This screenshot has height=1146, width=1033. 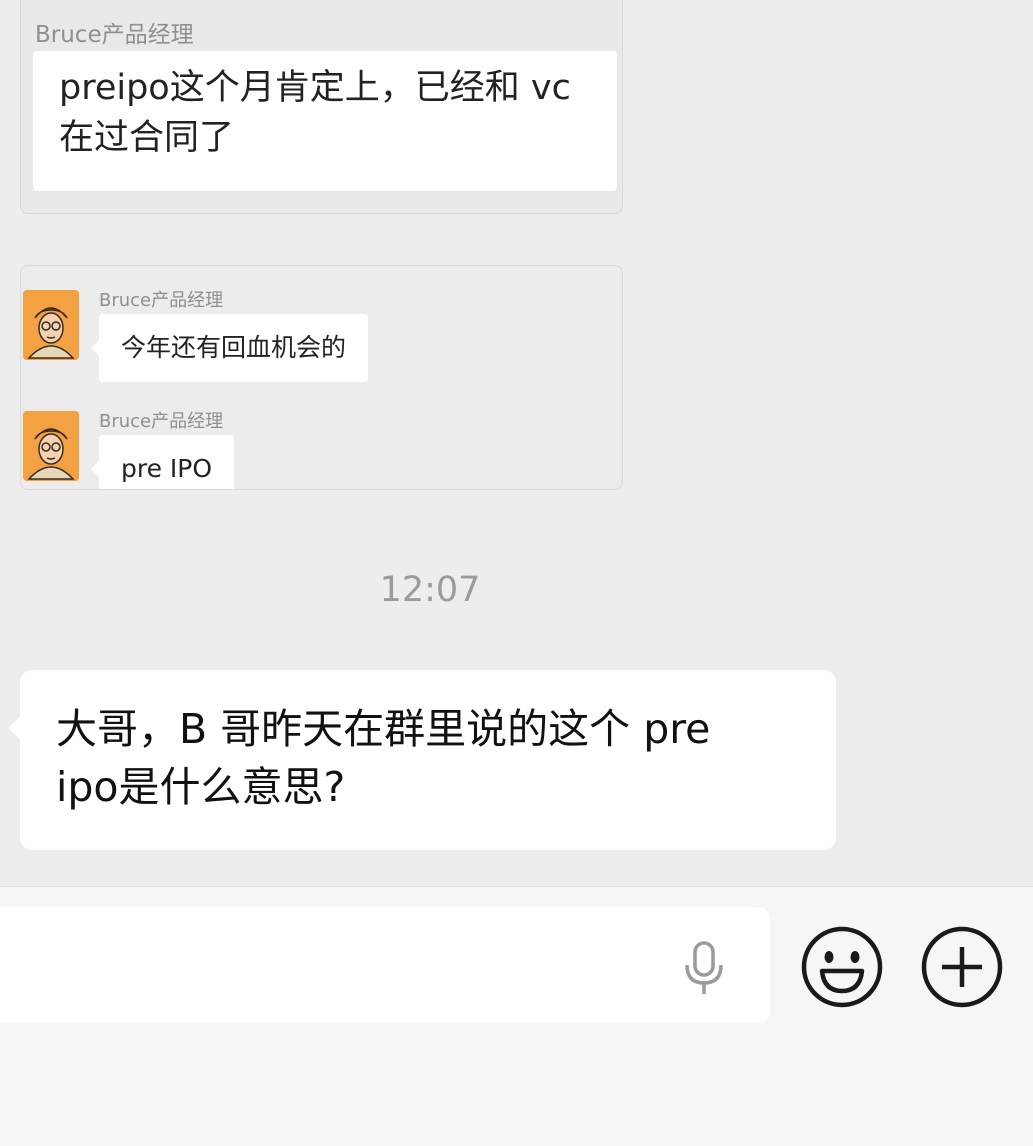 What do you see at coordinates (430, 590) in the screenshot?
I see `message-timestamp: 12:07` at bounding box center [430, 590].